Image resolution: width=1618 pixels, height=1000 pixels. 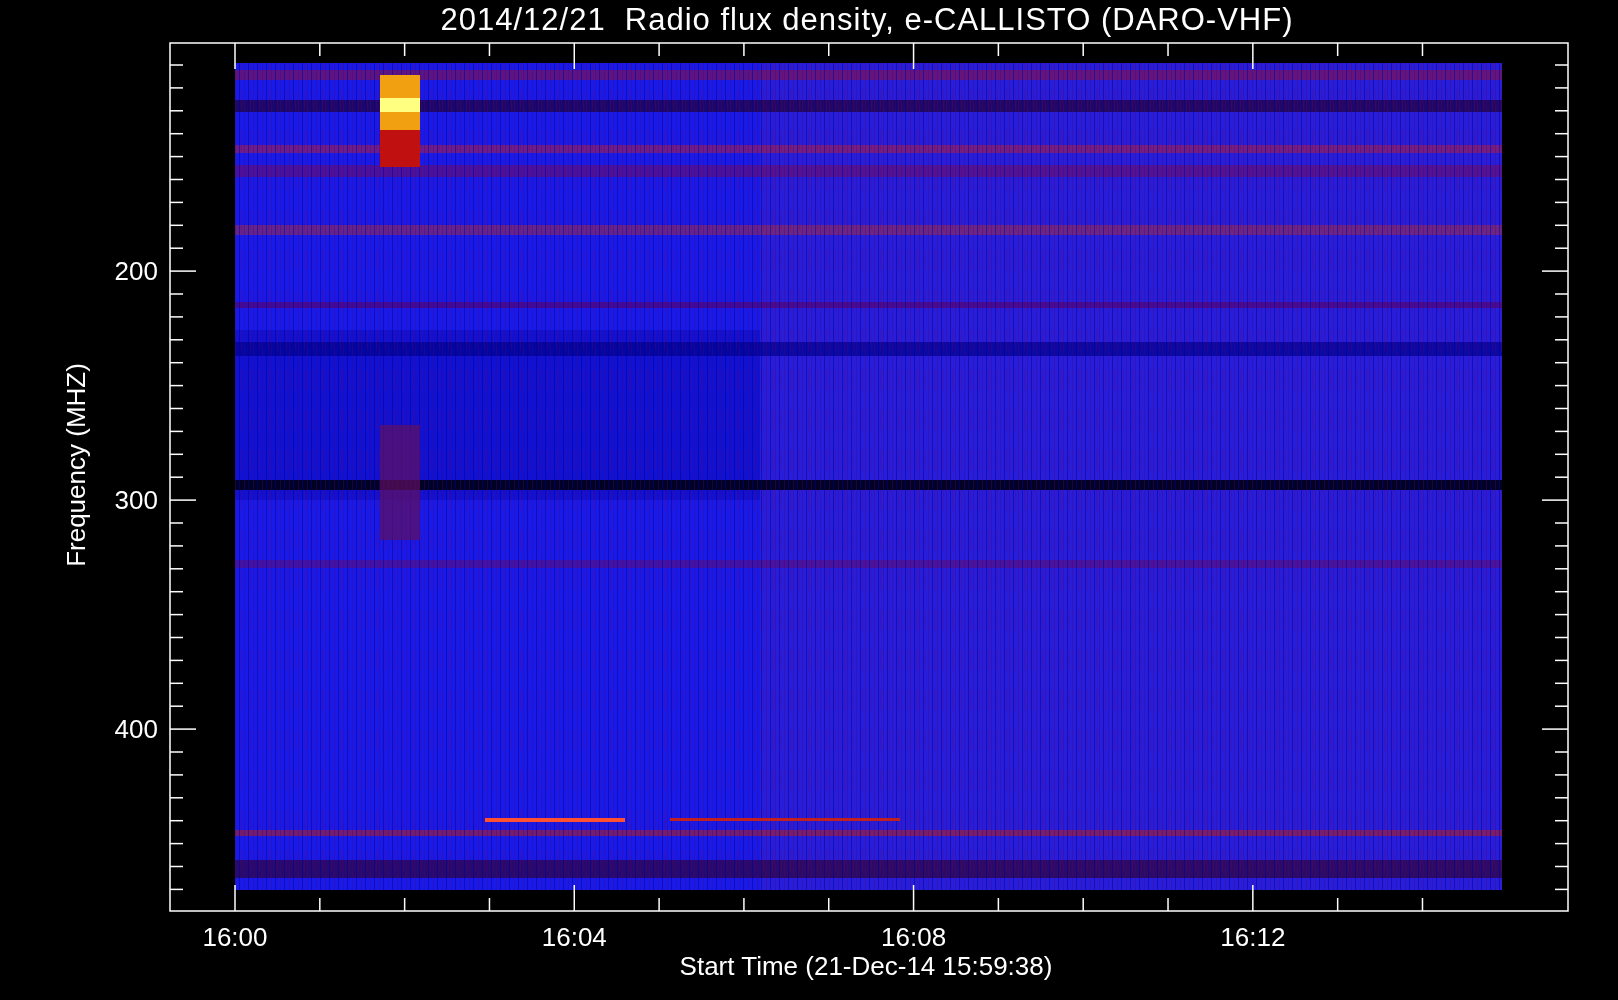 What do you see at coordinates (235, 937) in the screenshot?
I see `x-tick-label: 16:00` at bounding box center [235, 937].